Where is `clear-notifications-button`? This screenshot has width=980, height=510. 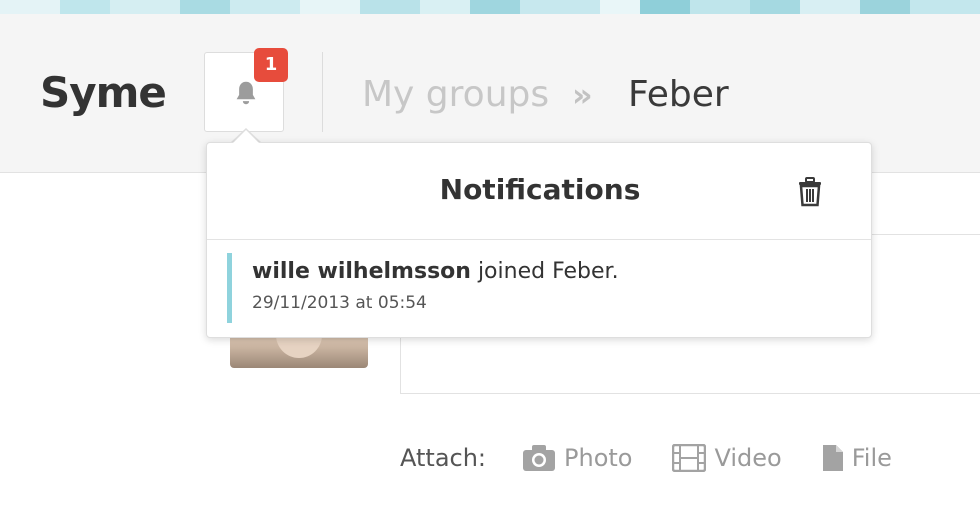 clear-notifications-button is located at coordinates (810, 194).